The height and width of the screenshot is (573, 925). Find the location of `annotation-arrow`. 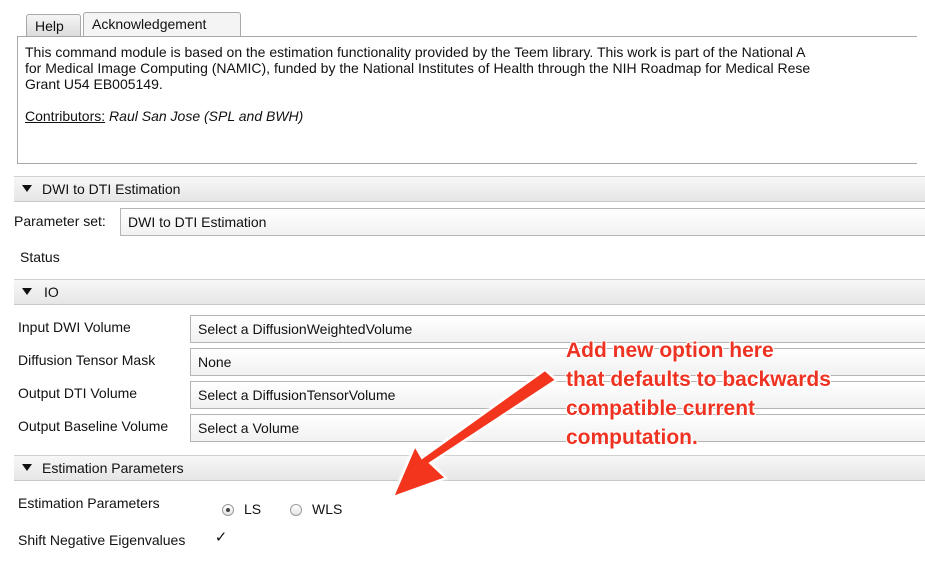

annotation-arrow is located at coordinates (474, 433).